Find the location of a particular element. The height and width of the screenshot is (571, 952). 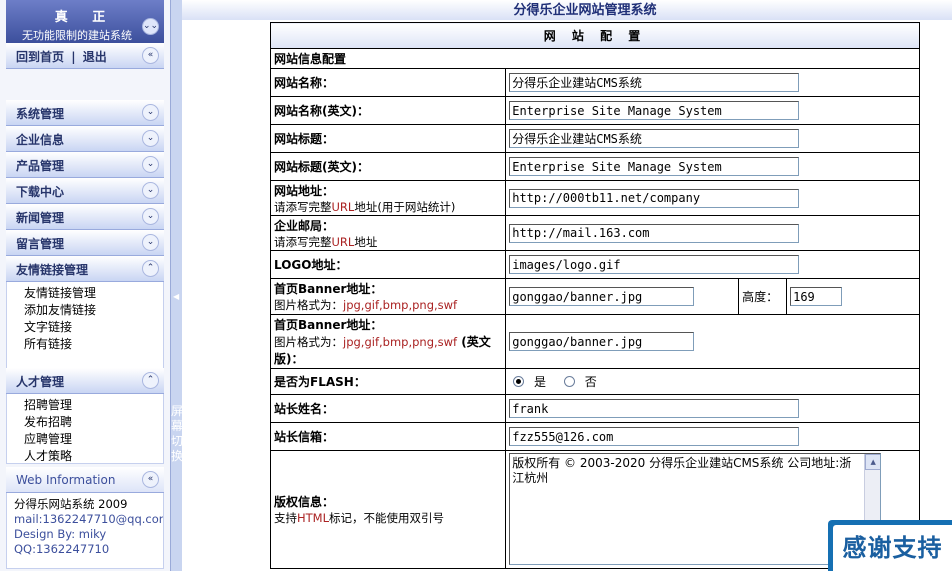

menu-talent: 人才管理 ⌃ 招聘管理 发布招聘 应聘管理 人才策略 is located at coordinates (85, 416).